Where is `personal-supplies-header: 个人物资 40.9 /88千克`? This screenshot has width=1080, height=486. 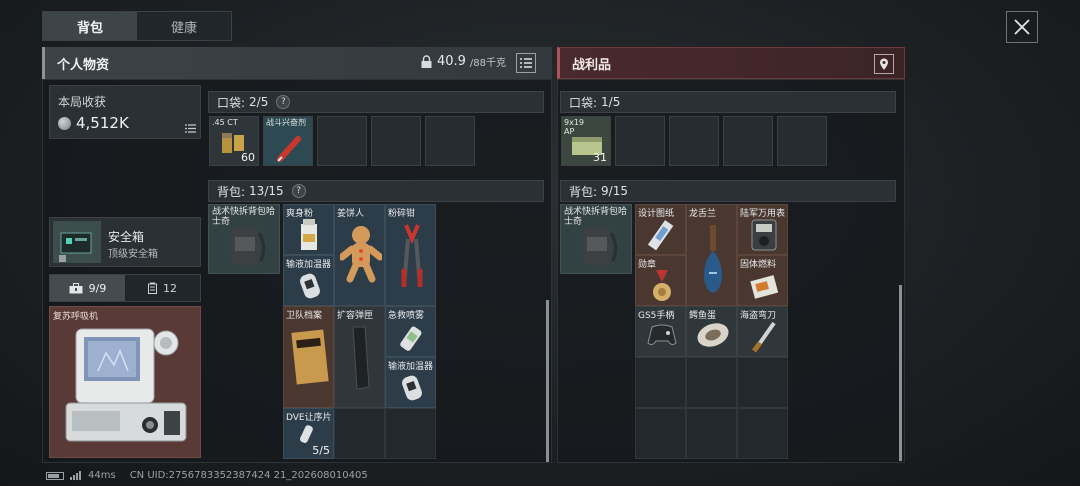 personal-supplies-header: 个人物资 40.9 /88千克 is located at coordinates (297, 63).